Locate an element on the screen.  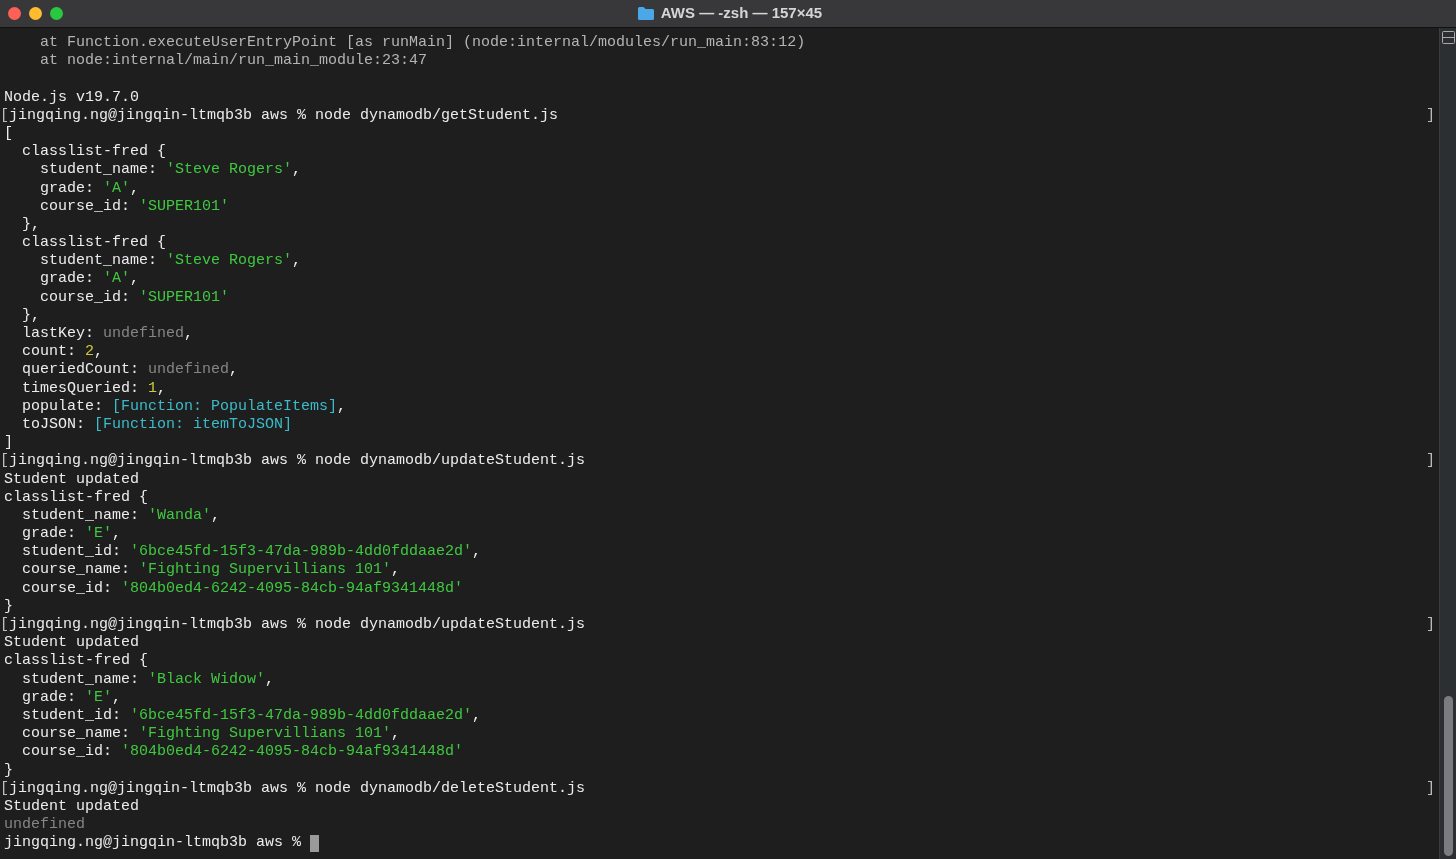
terminal-line: undefined is located at coordinates (44, 825).